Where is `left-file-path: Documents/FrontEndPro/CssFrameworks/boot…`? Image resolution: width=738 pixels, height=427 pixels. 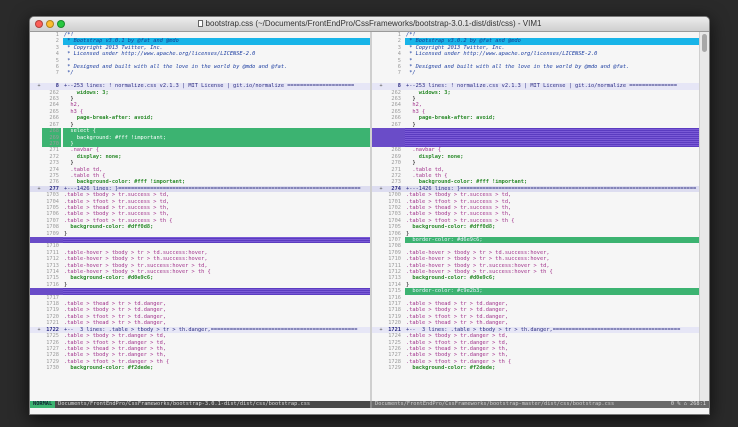
left-file-path: Documents/FrontEndPro/CssFrameworks/boot… is located at coordinates (184, 404).